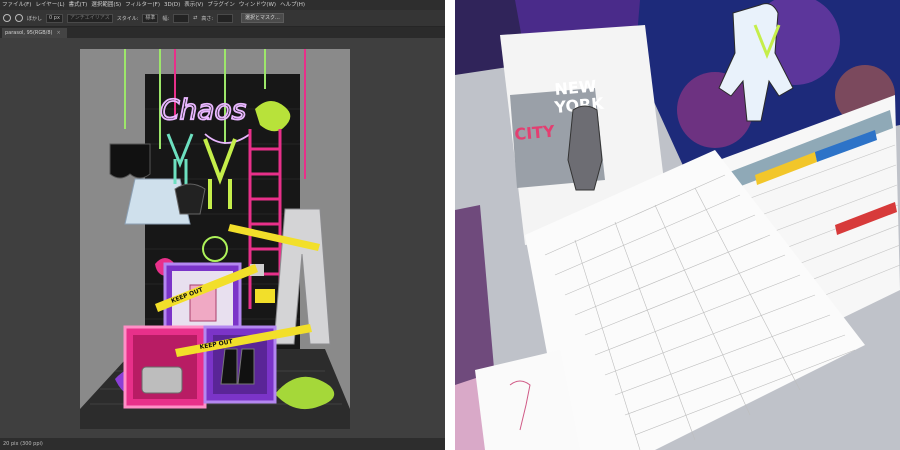 The width and height of the screenshot is (900, 450). Describe the element at coordinates (222, 444) in the screenshot. I see `status-bar: 20 pix (300 ppi)` at that location.